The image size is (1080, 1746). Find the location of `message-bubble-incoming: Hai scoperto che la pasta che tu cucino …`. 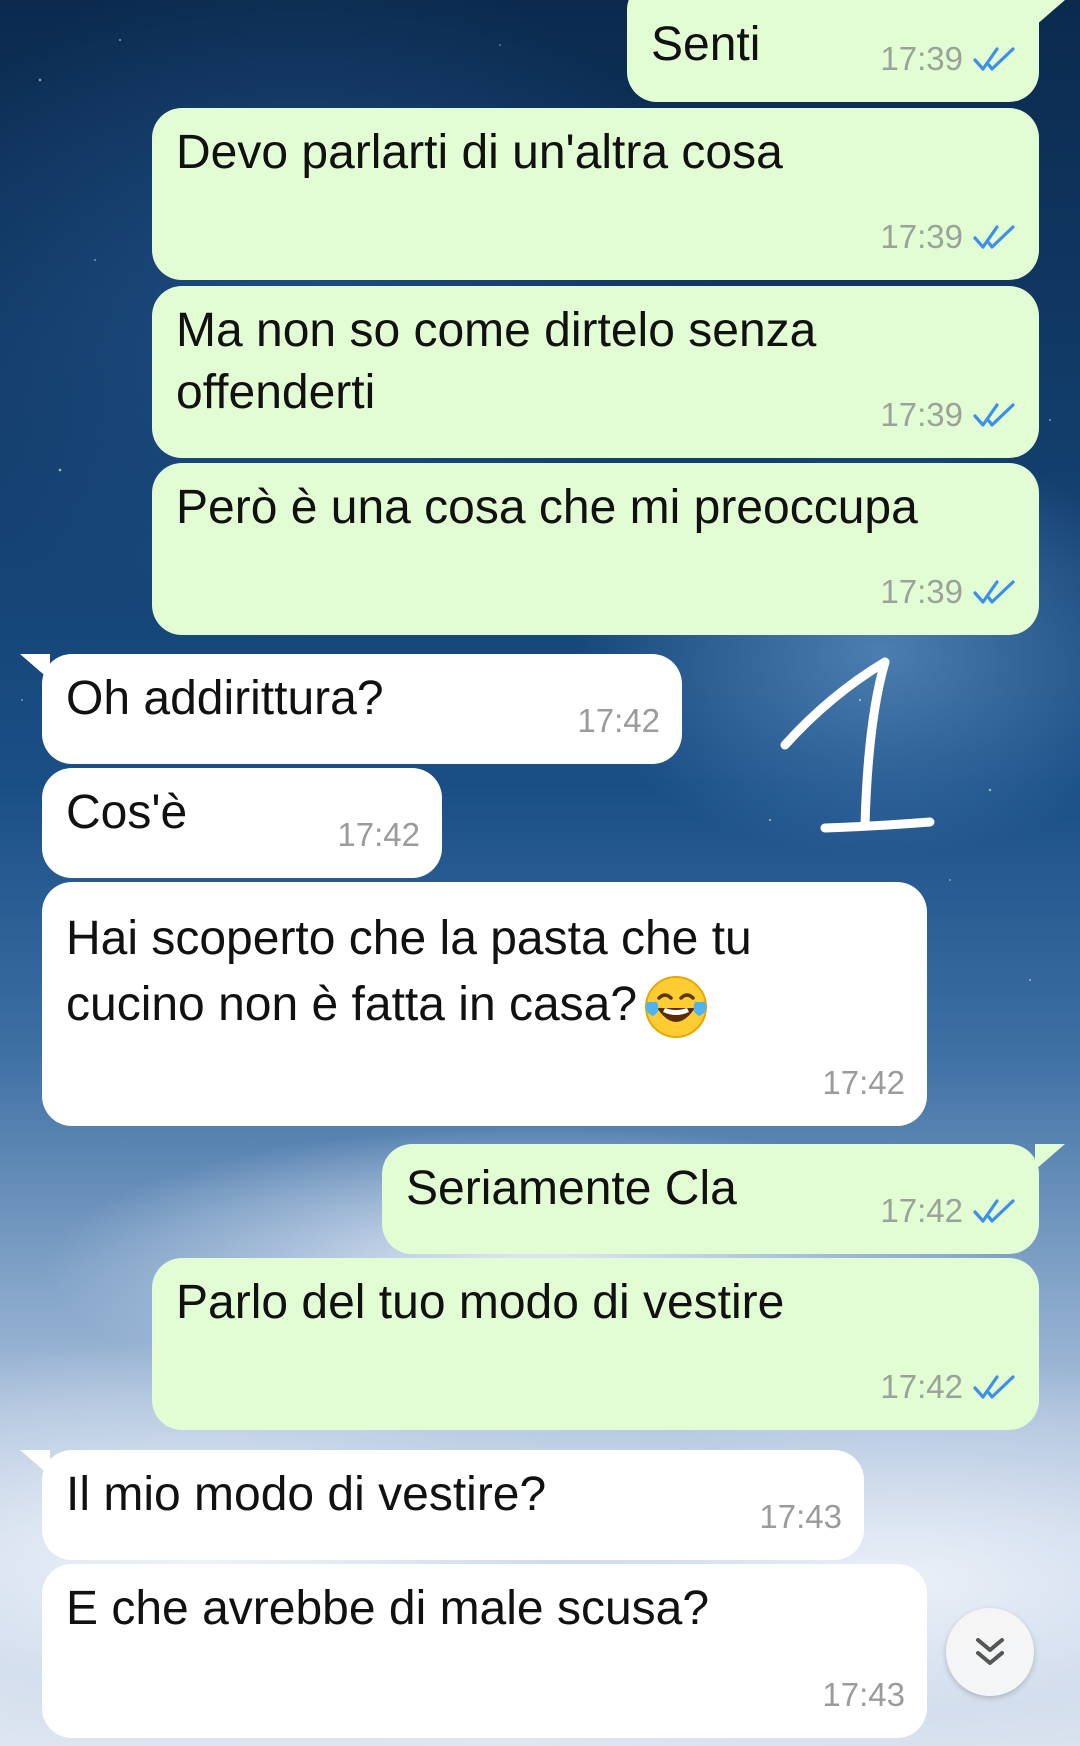

message-bubble-incoming: Hai scoperto che la pasta che tu cucino … is located at coordinates (484, 1004).